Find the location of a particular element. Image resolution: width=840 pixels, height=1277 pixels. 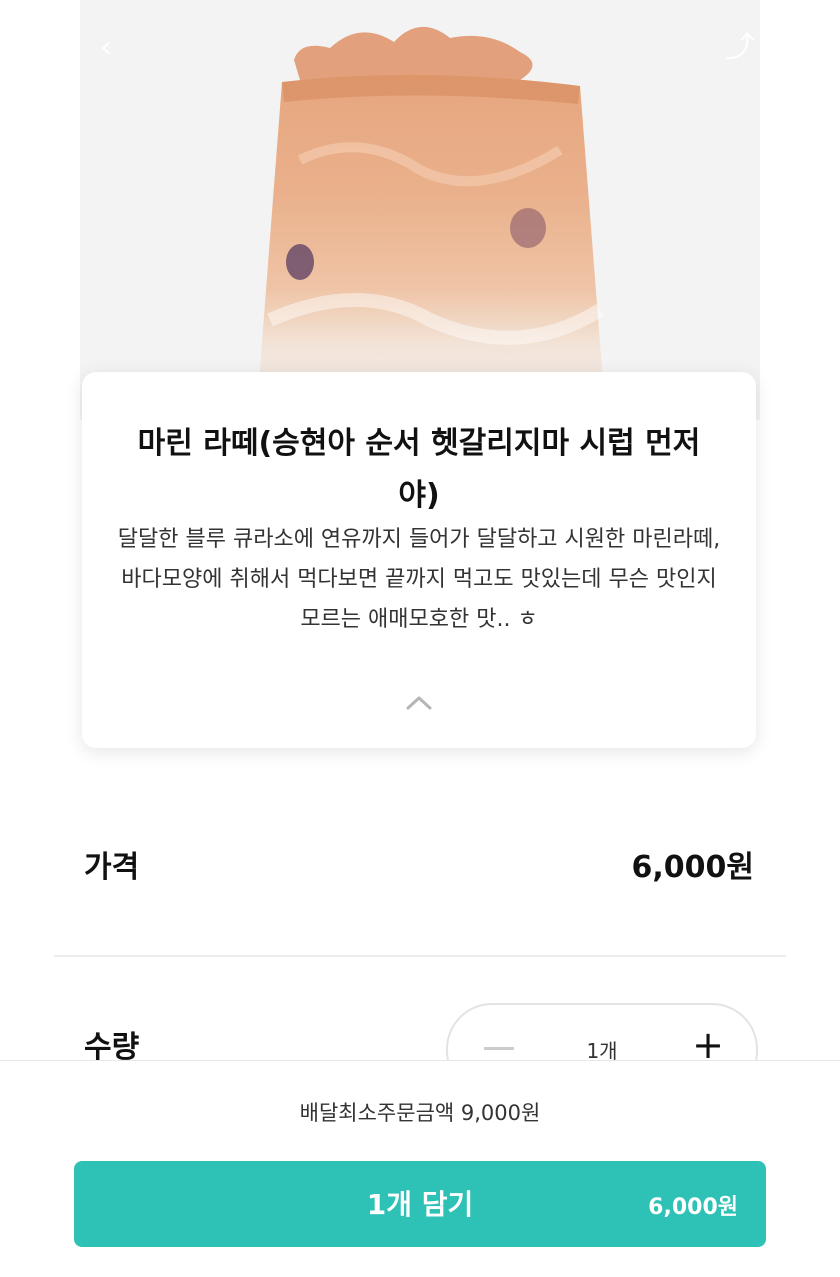

back-arrow-icon: ‹ is located at coordinates (106, 48).